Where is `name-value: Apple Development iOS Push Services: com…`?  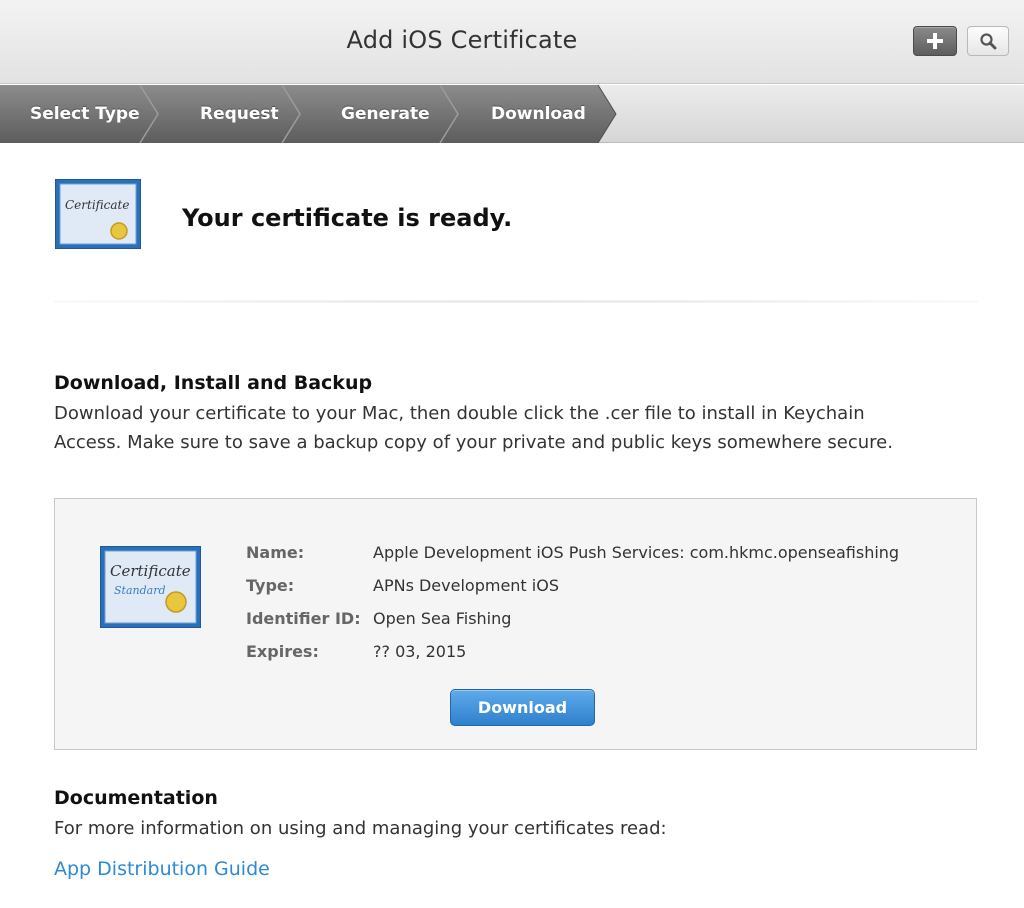
name-value: Apple Development iOS Push Services: com… is located at coordinates (636, 552).